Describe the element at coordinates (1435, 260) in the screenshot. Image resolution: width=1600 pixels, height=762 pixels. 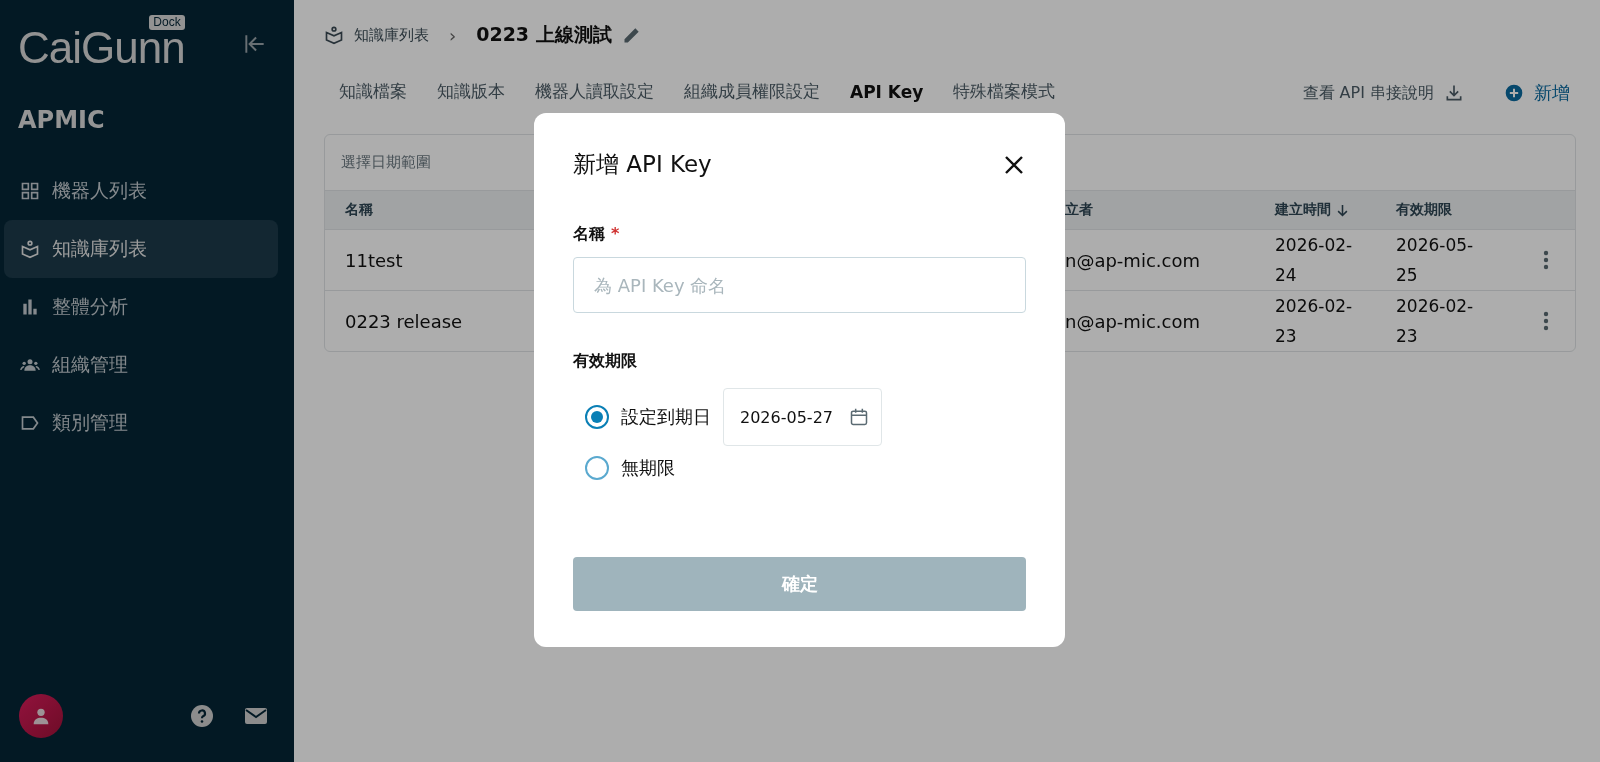
I see `table-cell-text: 2026-05-25` at that location.